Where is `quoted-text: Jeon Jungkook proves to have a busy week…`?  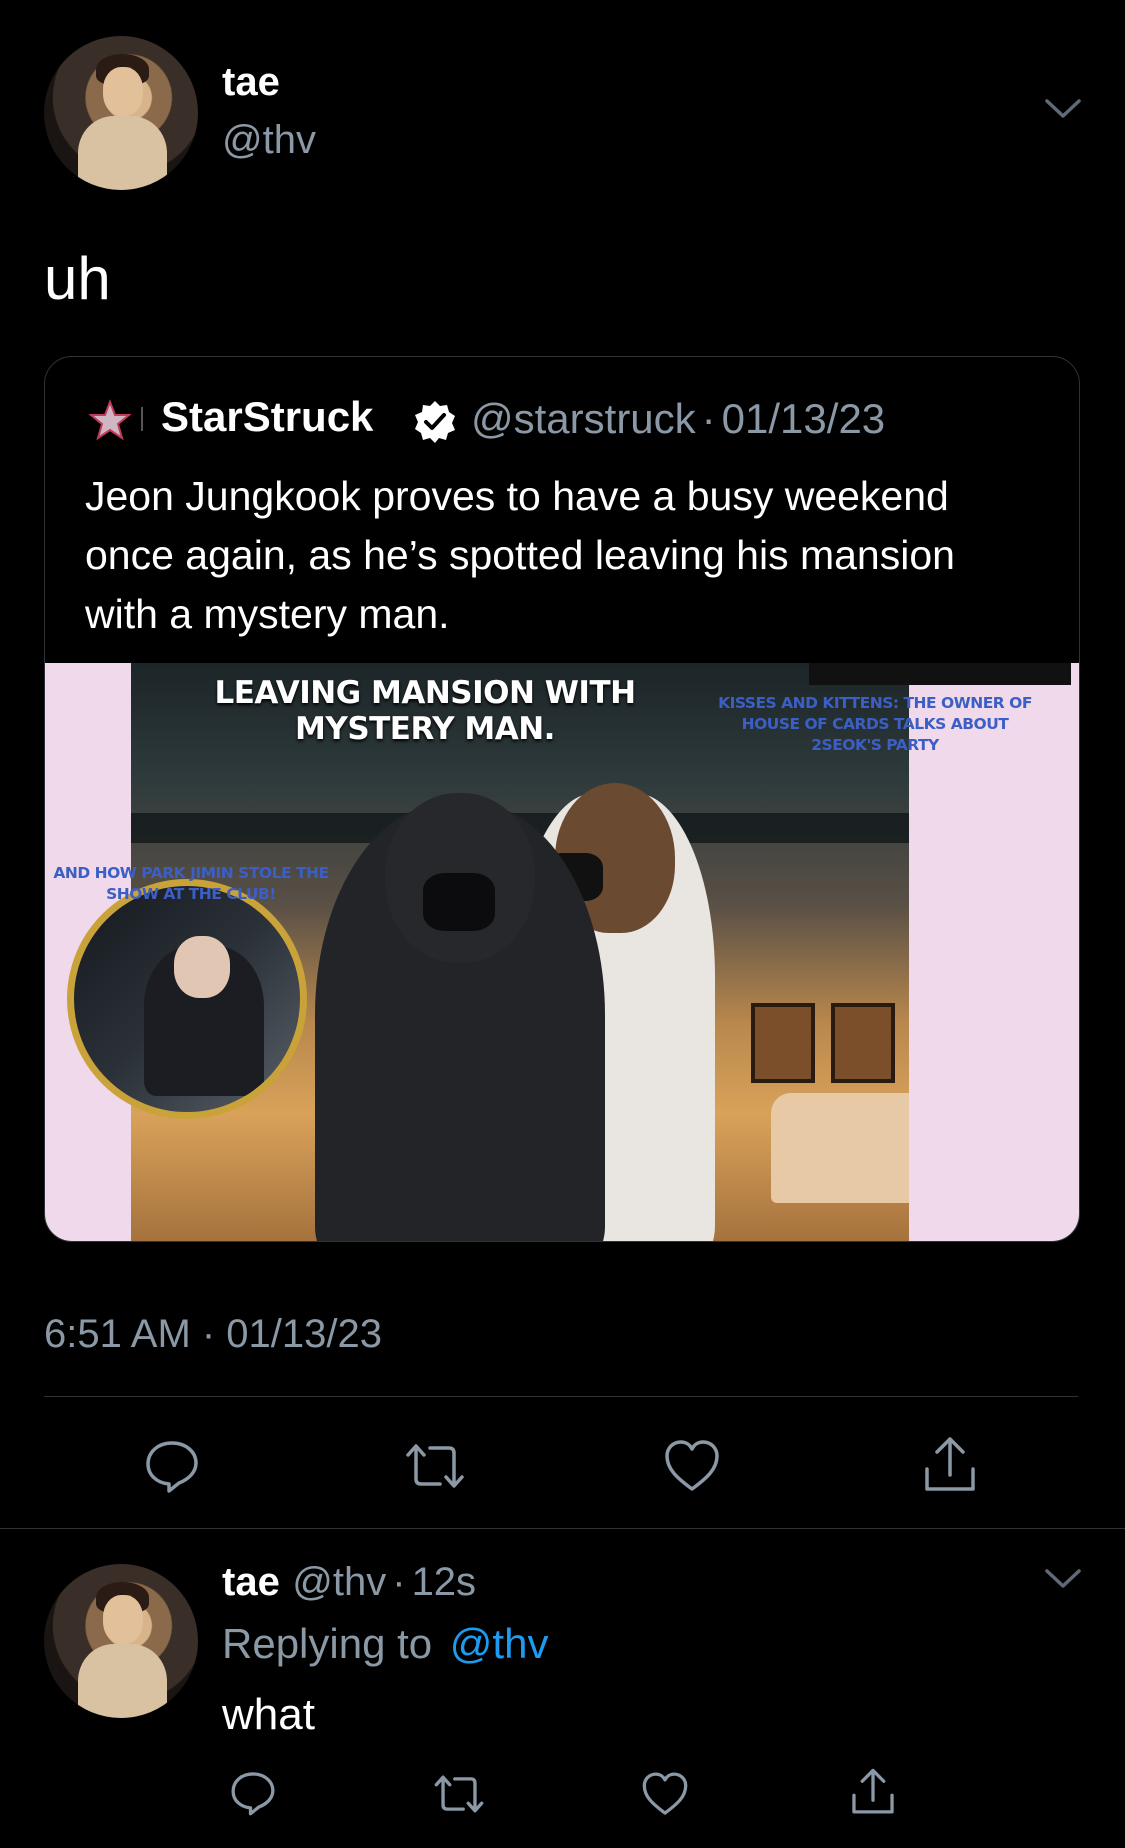 quoted-text: Jeon Jungkook proves to have a busy week… is located at coordinates (520, 555).